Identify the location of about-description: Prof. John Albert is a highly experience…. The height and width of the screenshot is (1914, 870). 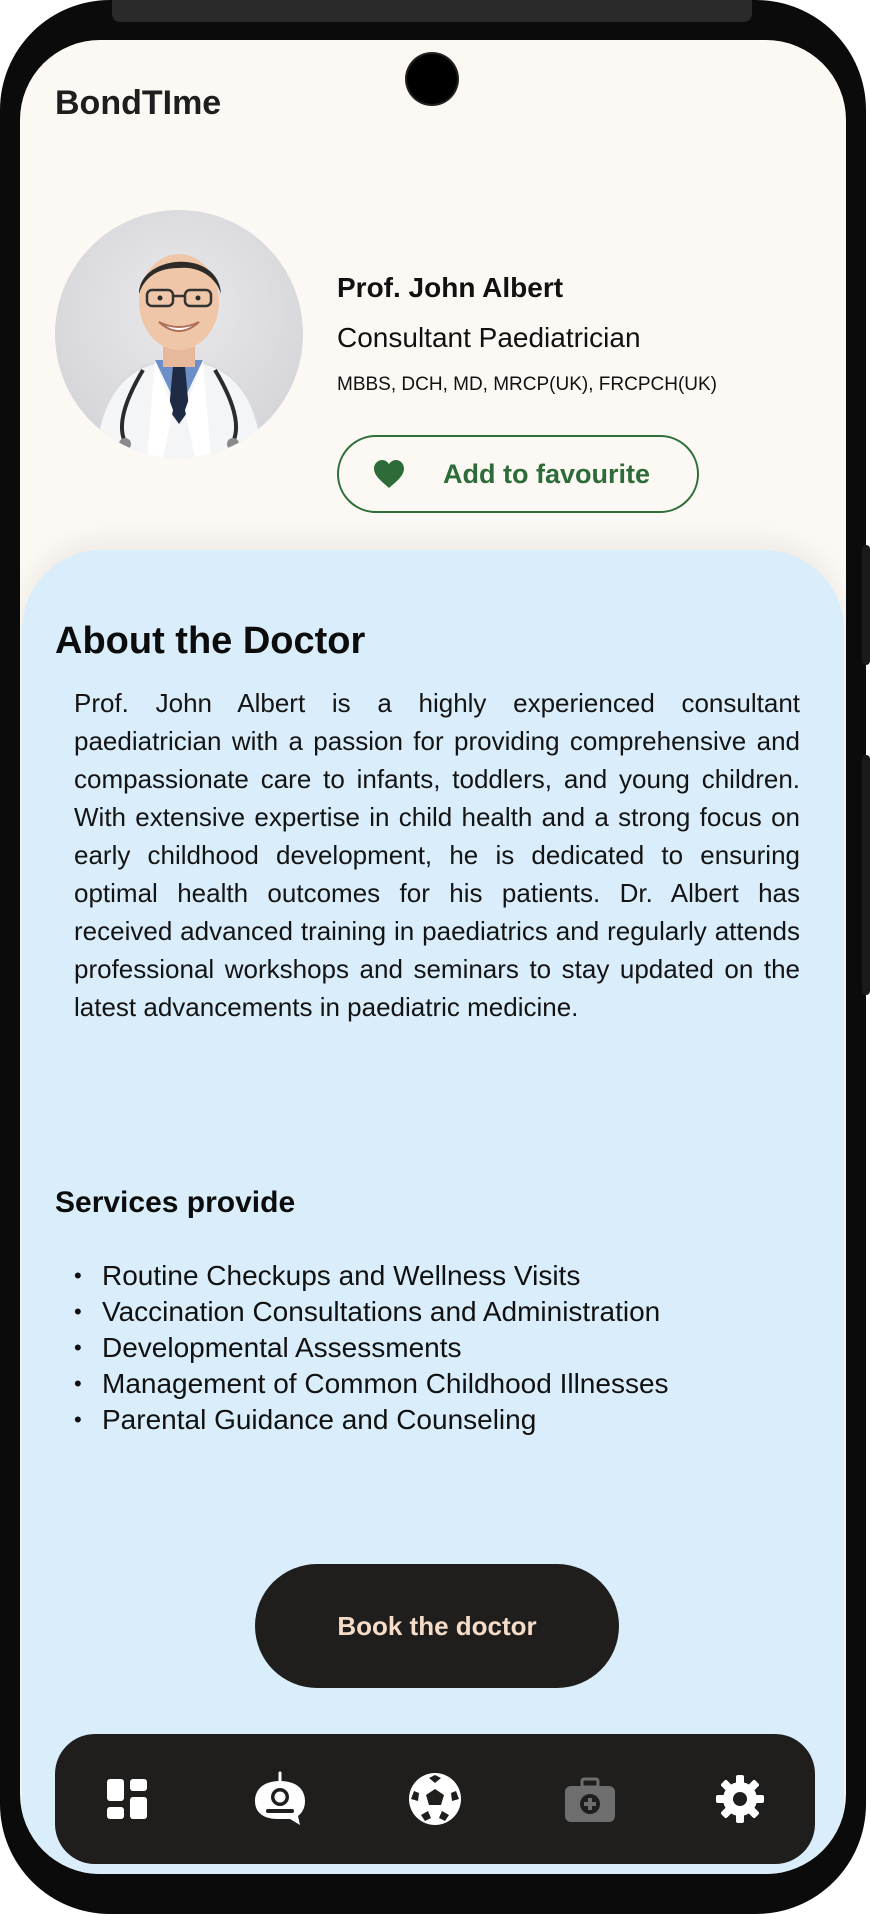
(437, 855).